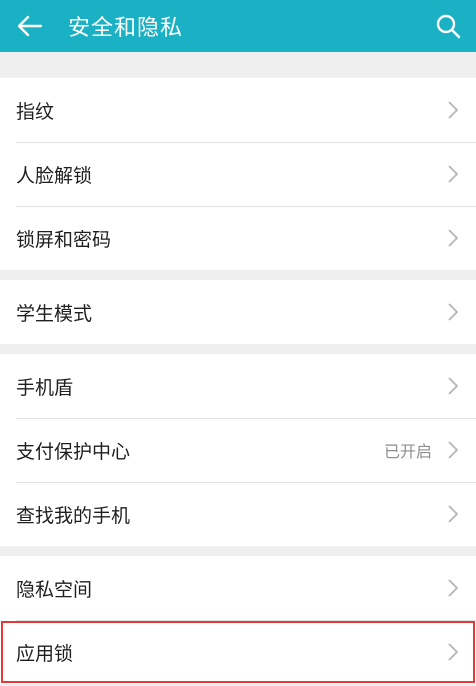 This screenshot has width=476, height=686. I want to click on back-button, so click(30, 26).